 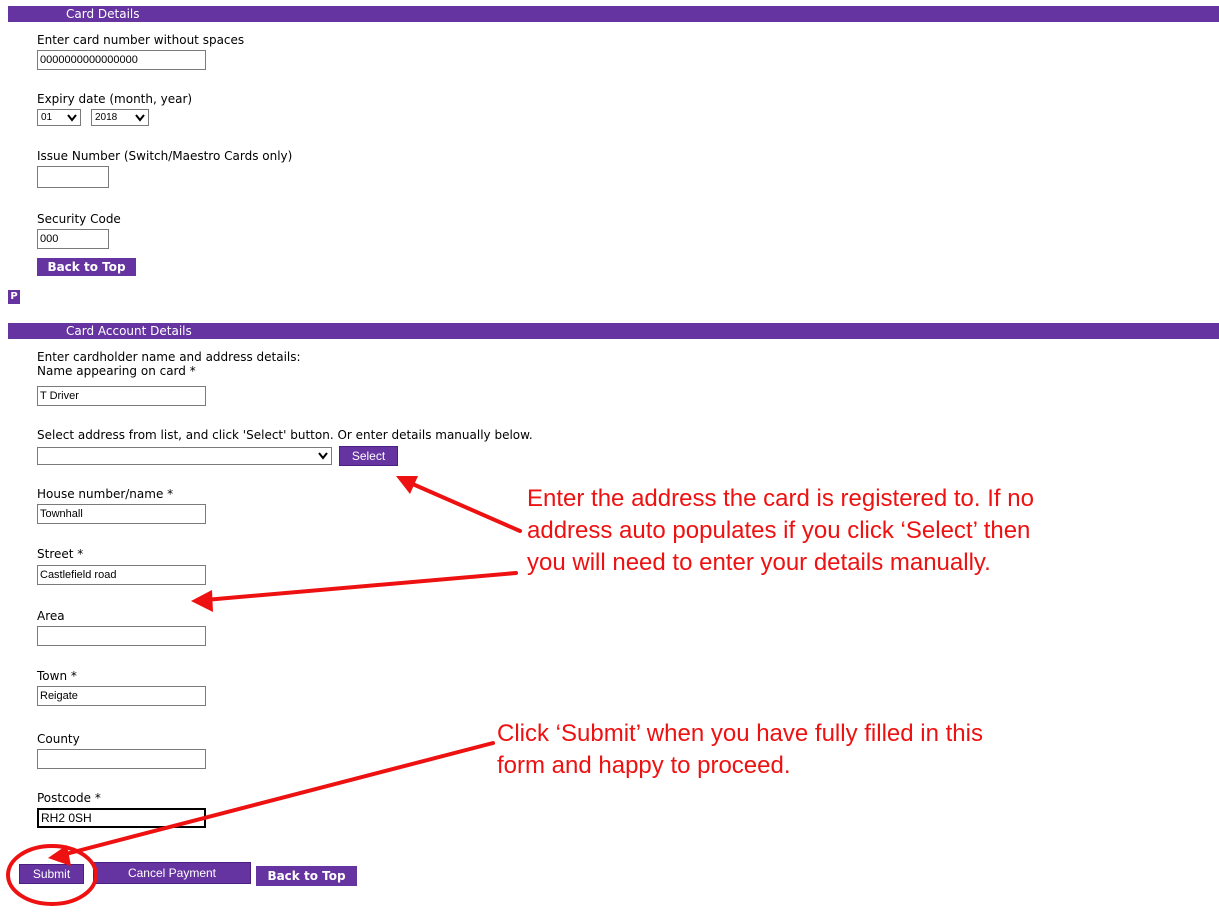 What do you see at coordinates (120, 117) in the screenshot?
I see `expiry-year-select: 2018` at bounding box center [120, 117].